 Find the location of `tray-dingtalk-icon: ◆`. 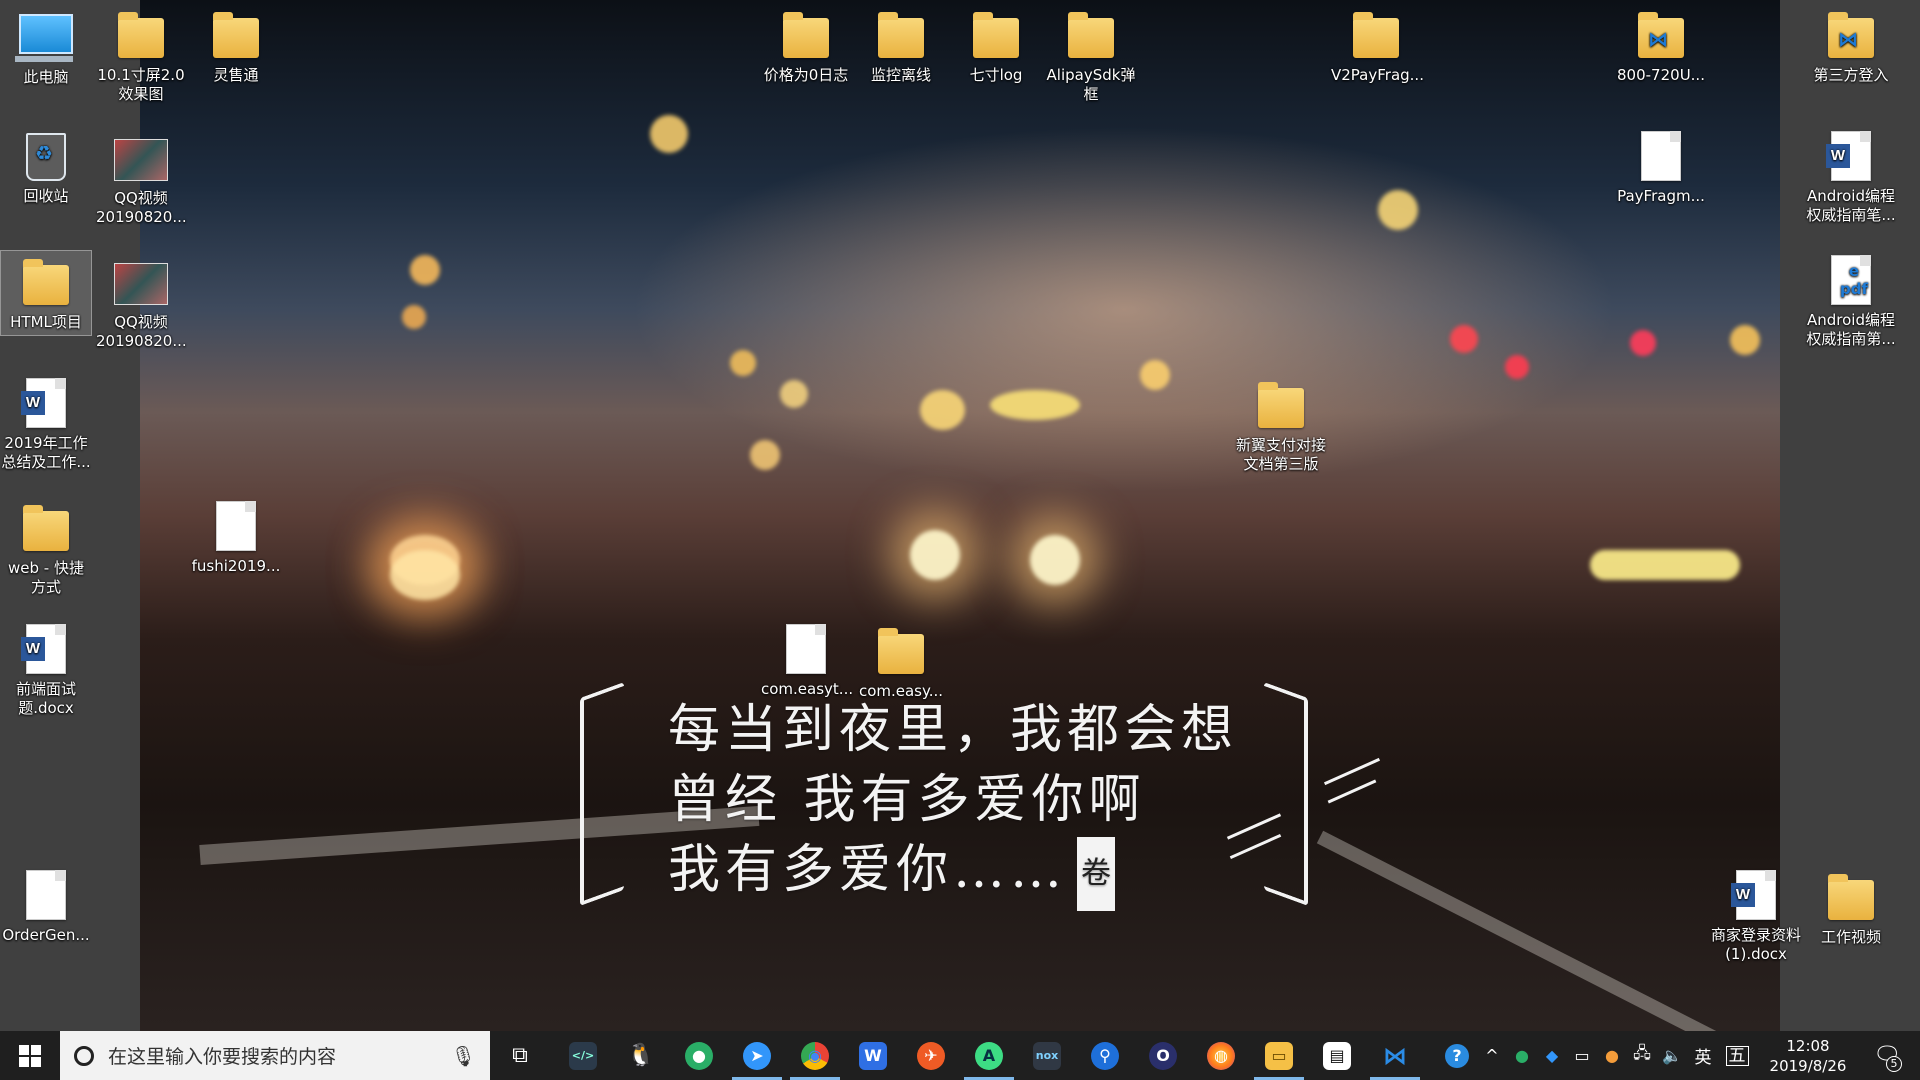

tray-dingtalk-icon: ◆ is located at coordinates (1552, 1055).